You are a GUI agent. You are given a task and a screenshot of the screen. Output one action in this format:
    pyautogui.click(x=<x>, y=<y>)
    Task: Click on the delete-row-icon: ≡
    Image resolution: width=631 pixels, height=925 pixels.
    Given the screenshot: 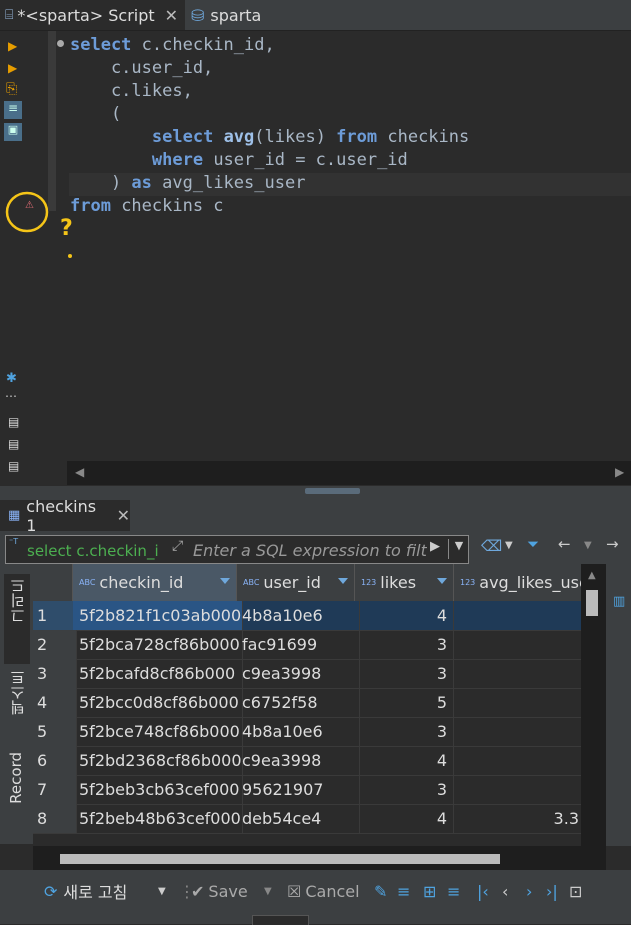 What is the action you would take?
    pyautogui.click(x=453, y=891)
    